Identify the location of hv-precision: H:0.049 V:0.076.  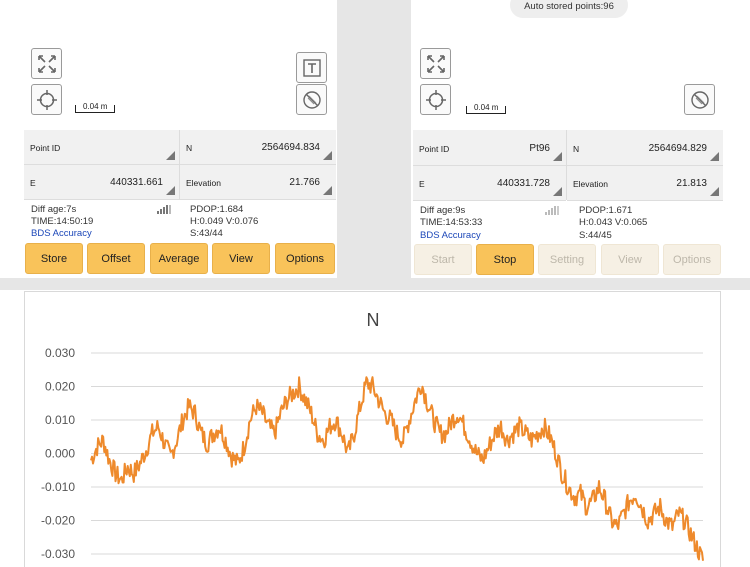
(224, 221).